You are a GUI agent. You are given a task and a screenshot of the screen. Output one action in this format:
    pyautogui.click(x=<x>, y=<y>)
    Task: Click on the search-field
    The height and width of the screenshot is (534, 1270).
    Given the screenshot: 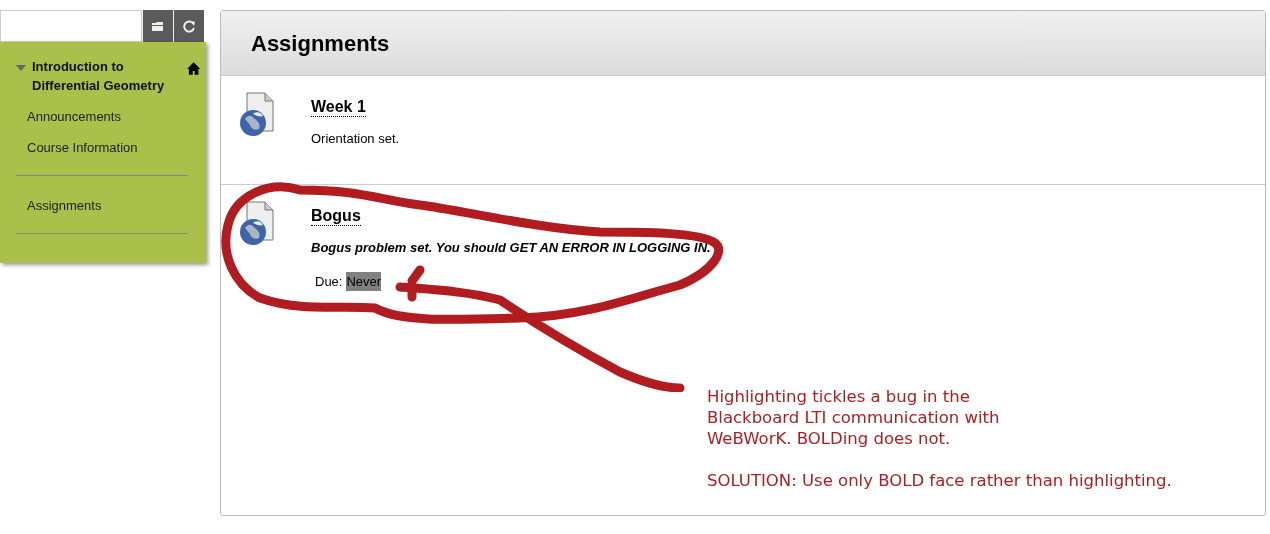 What is the action you would take?
    pyautogui.click(x=71, y=26)
    